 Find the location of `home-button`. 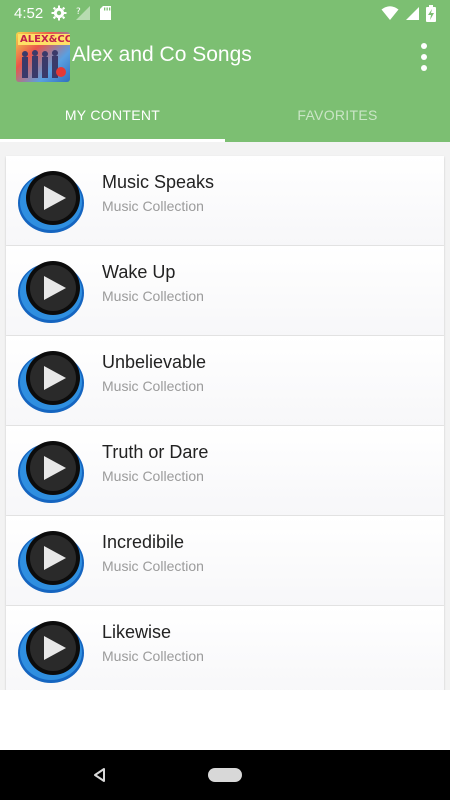

home-button is located at coordinates (225, 775).